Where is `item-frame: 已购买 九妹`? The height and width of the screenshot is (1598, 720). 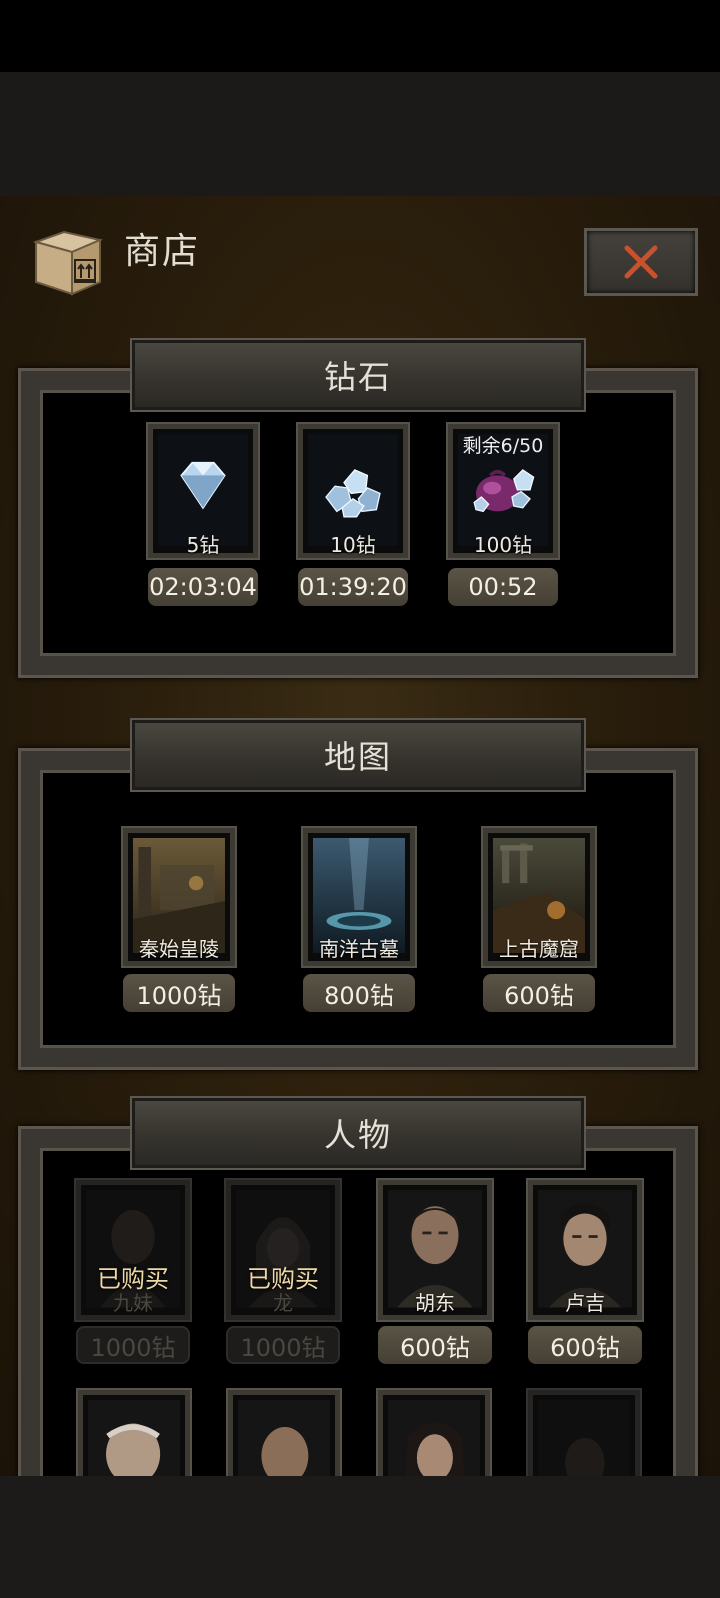 item-frame: 已购买 九妹 is located at coordinates (133, 1250).